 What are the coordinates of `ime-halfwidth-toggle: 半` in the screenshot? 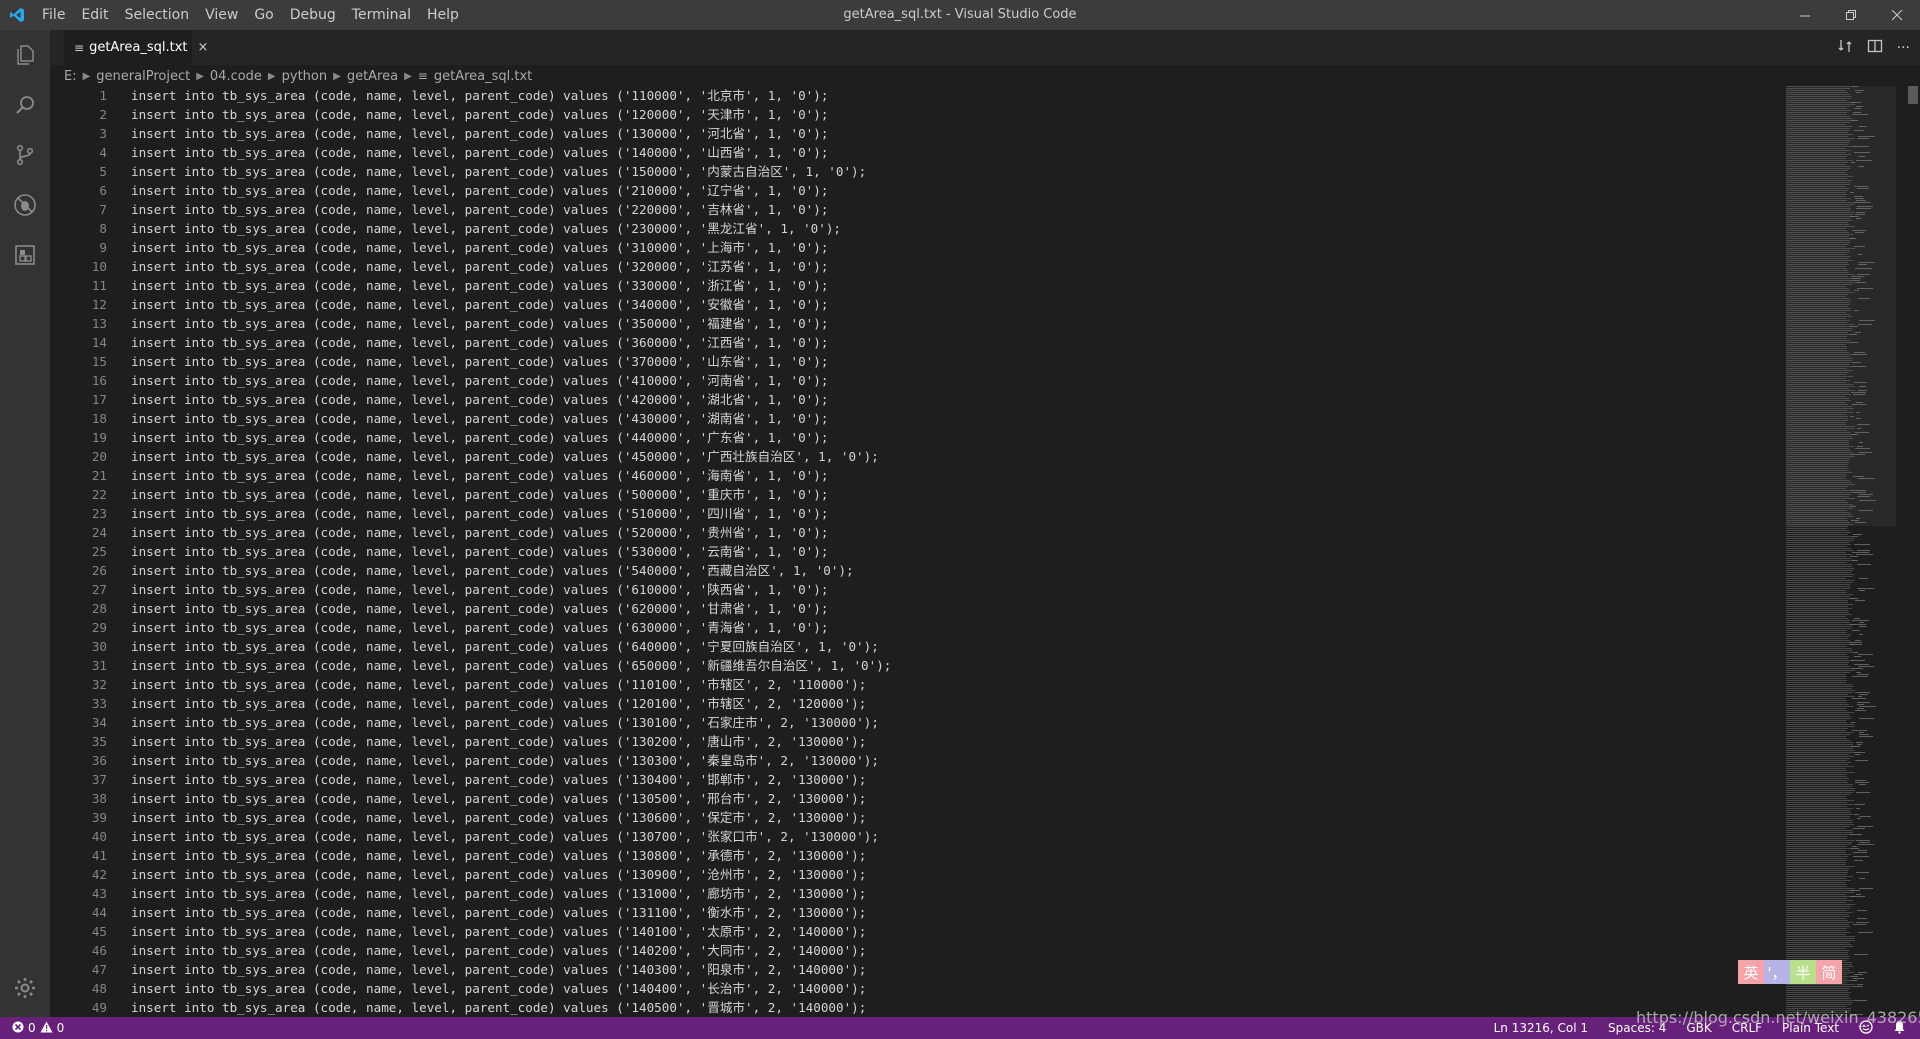 It's located at (1803, 972).